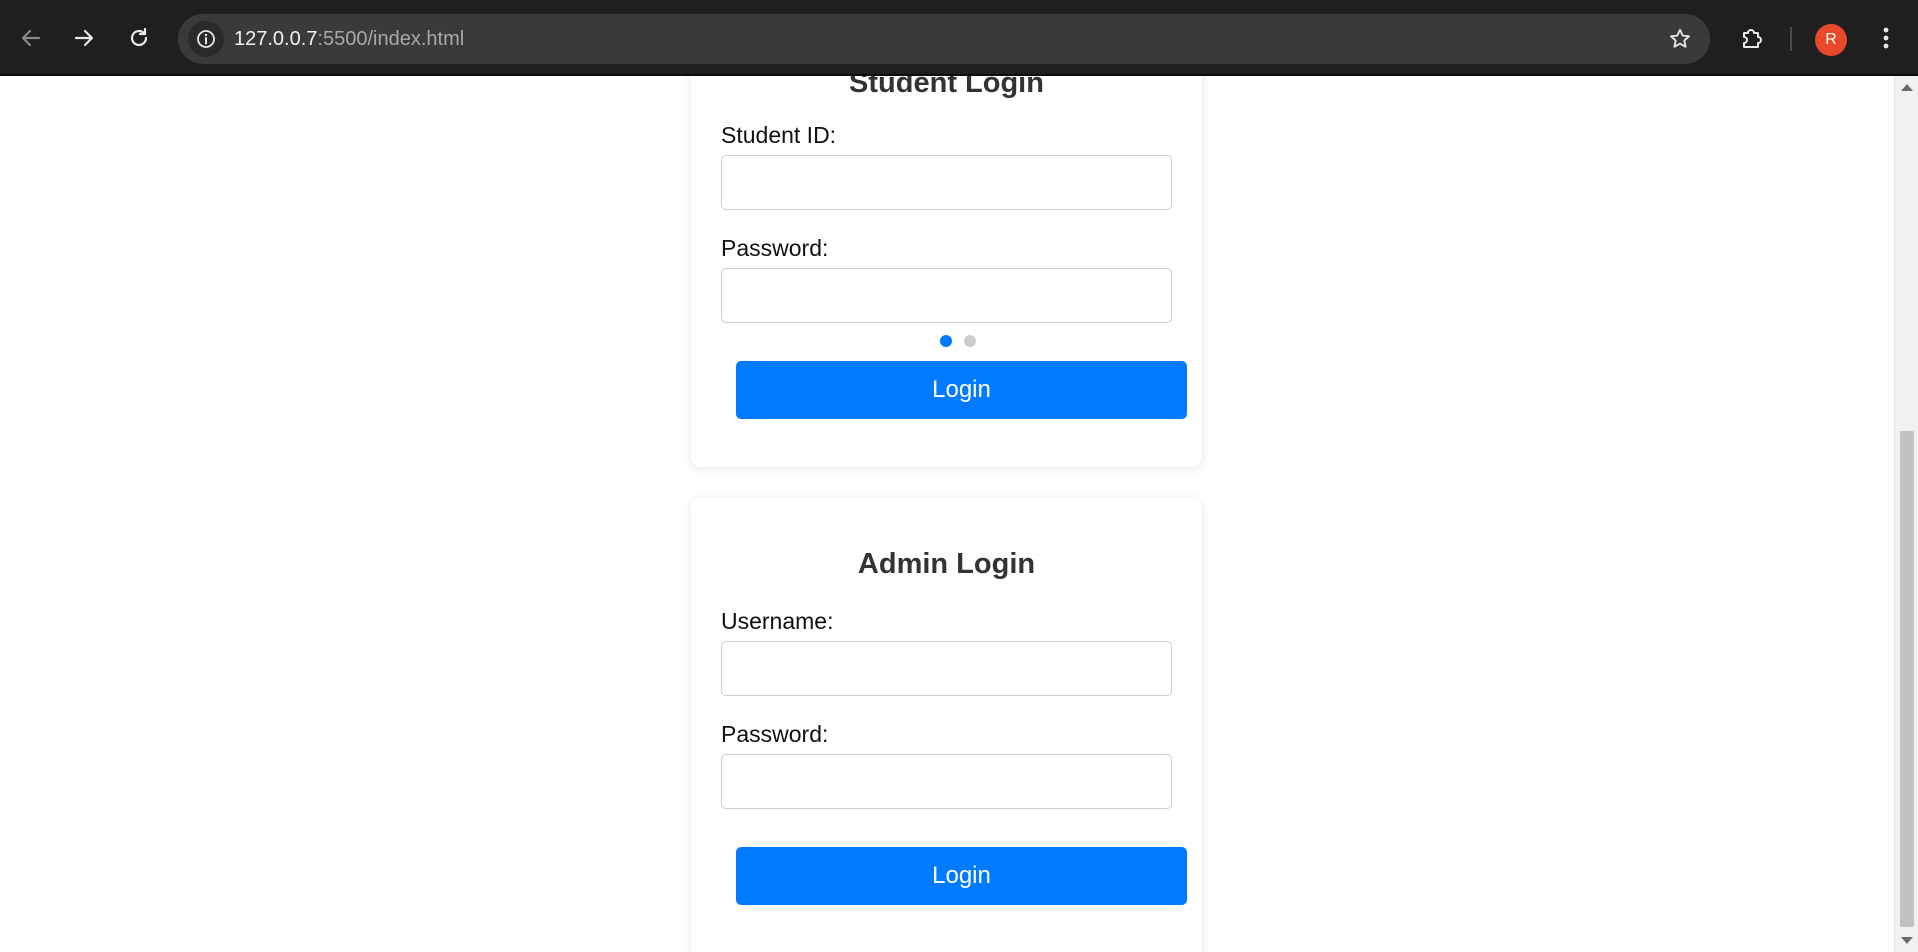  What do you see at coordinates (775, 734) in the screenshot?
I see `admin-password-label: Password:` at bounding box center [775, 734].